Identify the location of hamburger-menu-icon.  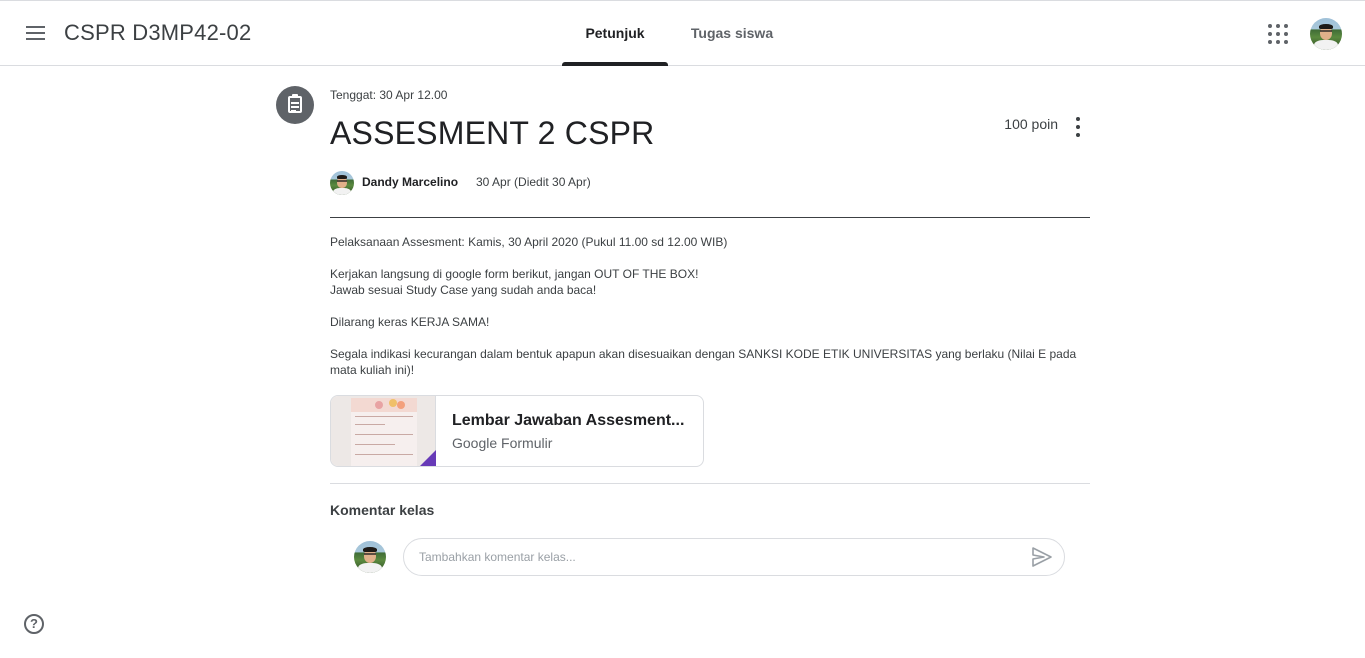
(36, 33).